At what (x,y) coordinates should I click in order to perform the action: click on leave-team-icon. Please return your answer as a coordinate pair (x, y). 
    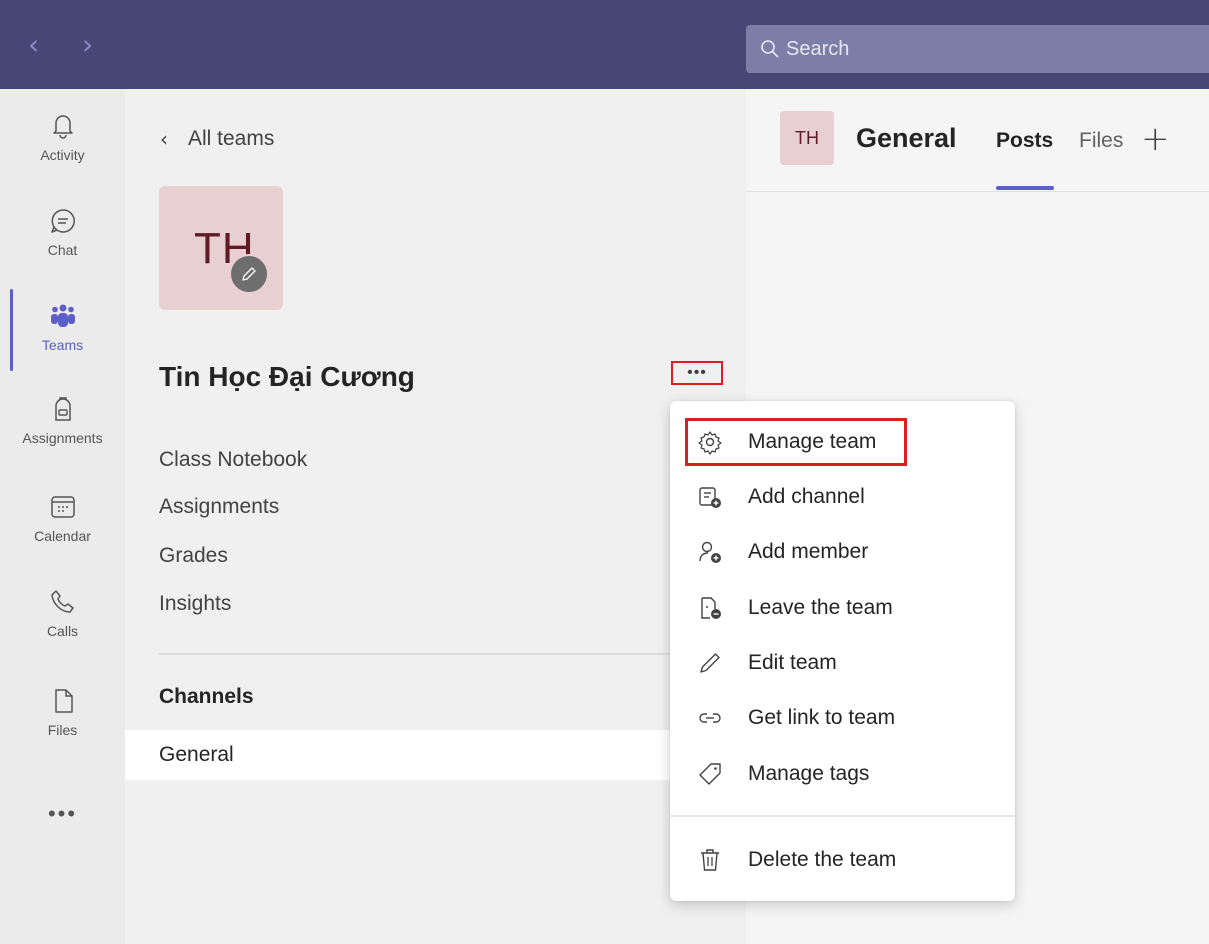
    Looking at the image, I should click on (711, 608).